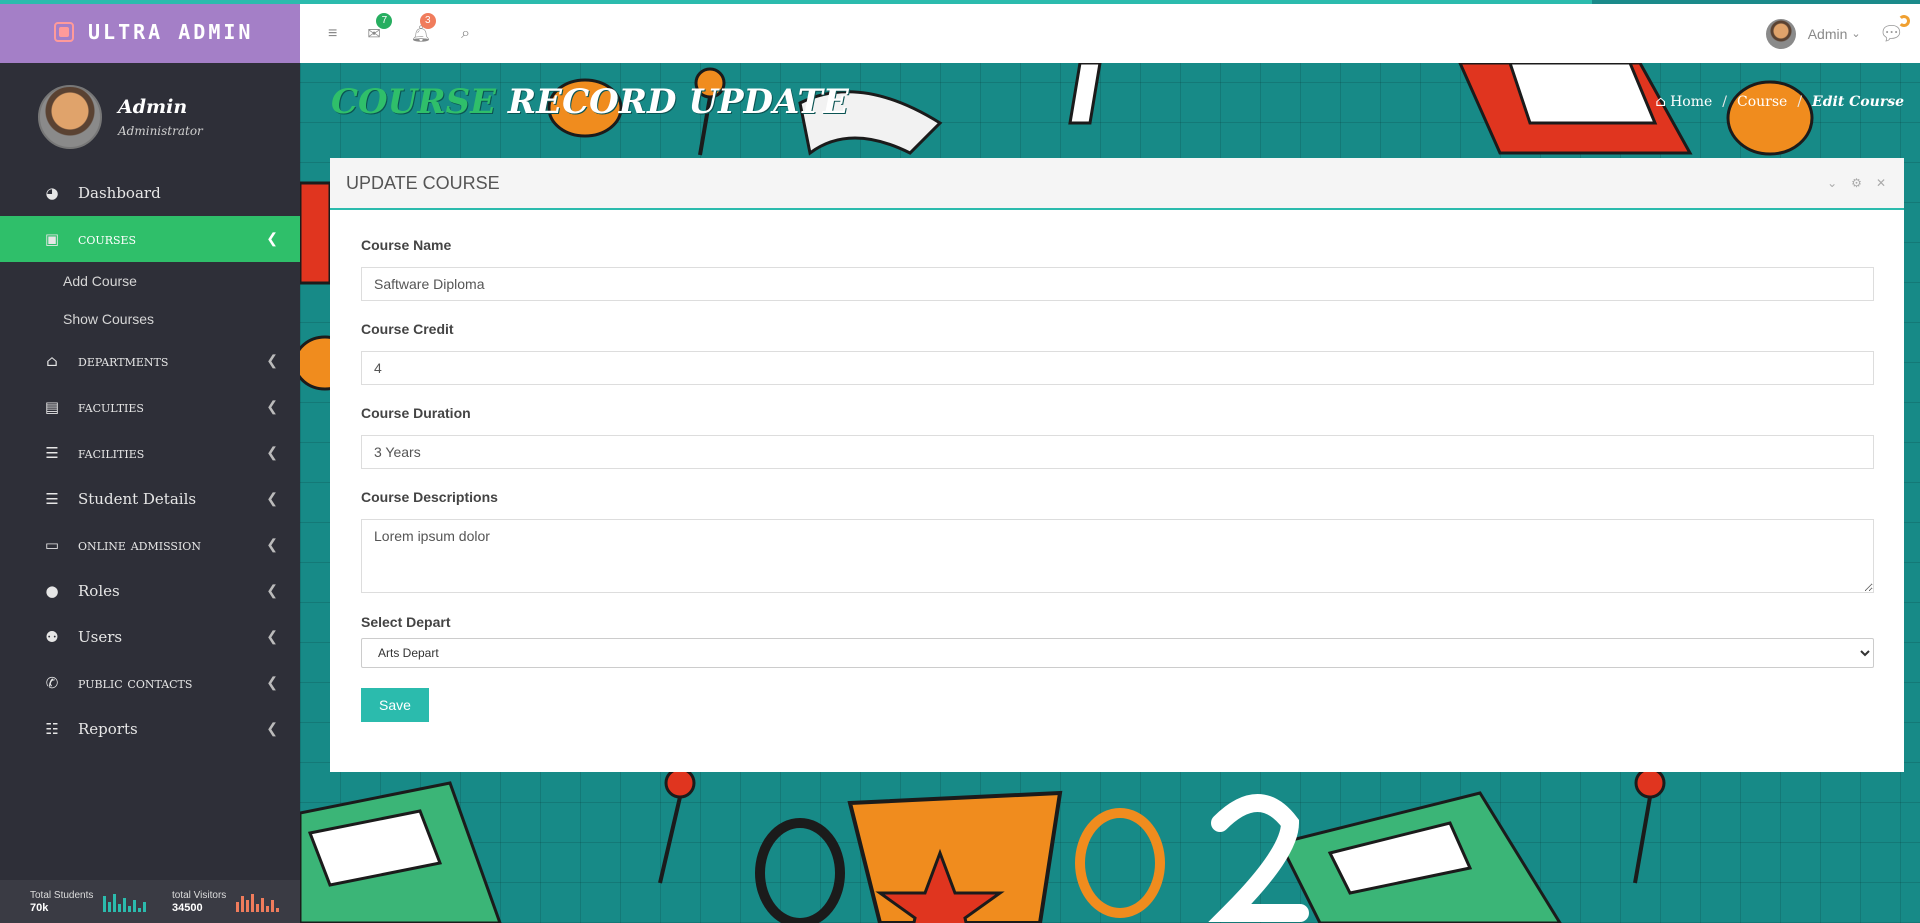 Image resolution: width=1920 pixels, height=923 pixels. I want to click on sidebar-item-label: FACULTIES, so click(111, 407).